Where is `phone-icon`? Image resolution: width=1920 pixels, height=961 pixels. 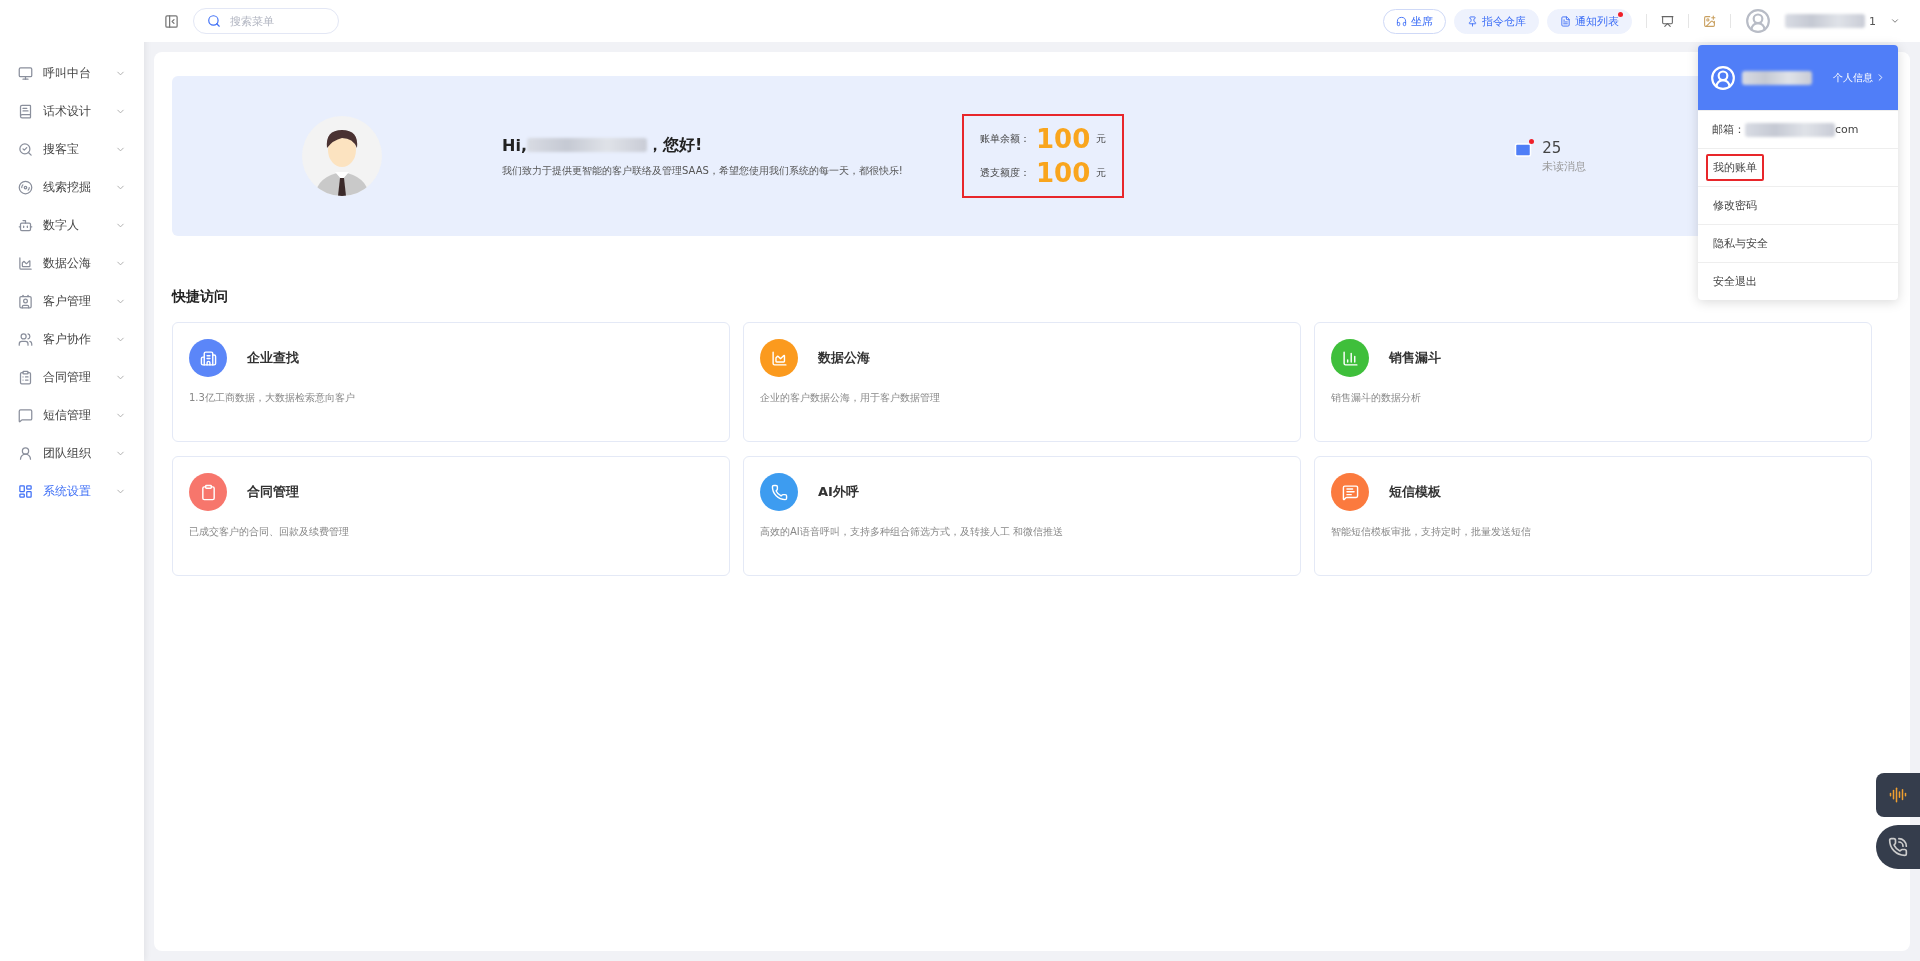 phone-icon is located at coordinates (1898, 847).